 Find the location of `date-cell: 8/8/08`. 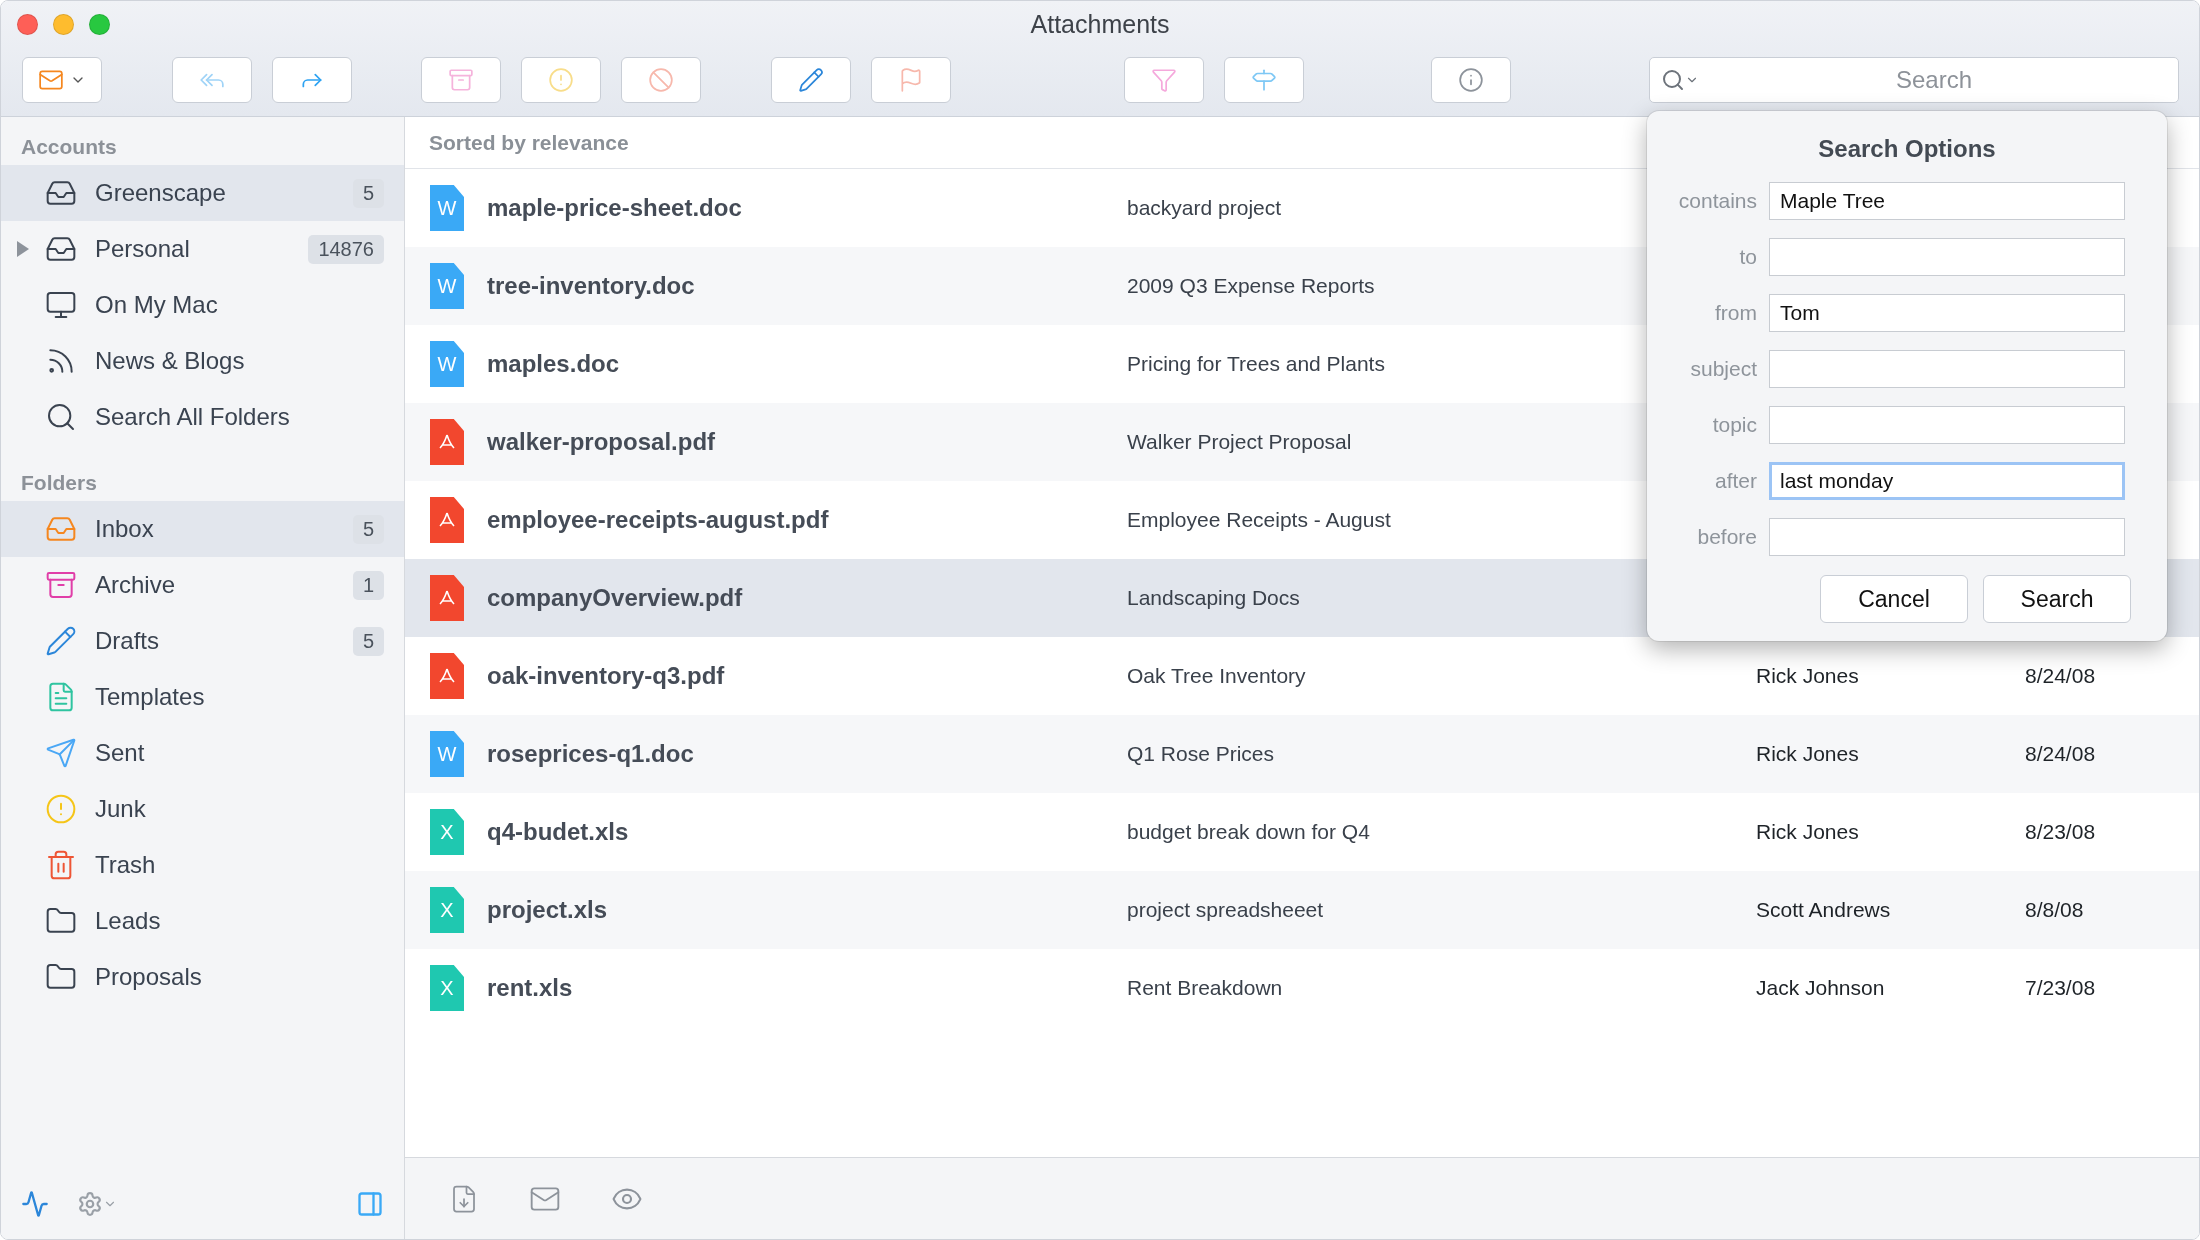

date-cell: 8/8/08 is located at coordinates (2054, 910).